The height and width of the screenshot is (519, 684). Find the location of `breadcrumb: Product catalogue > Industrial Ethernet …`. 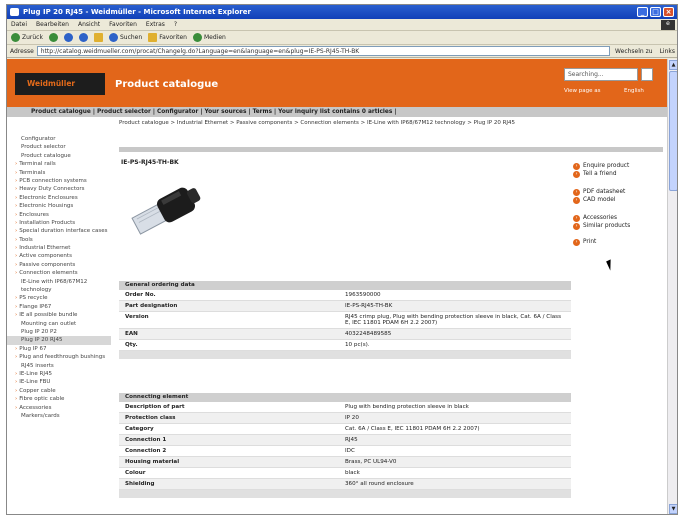

breadcrumb: Product catalogue > Industrial Ethernet … is located at coordinates (317, 123).